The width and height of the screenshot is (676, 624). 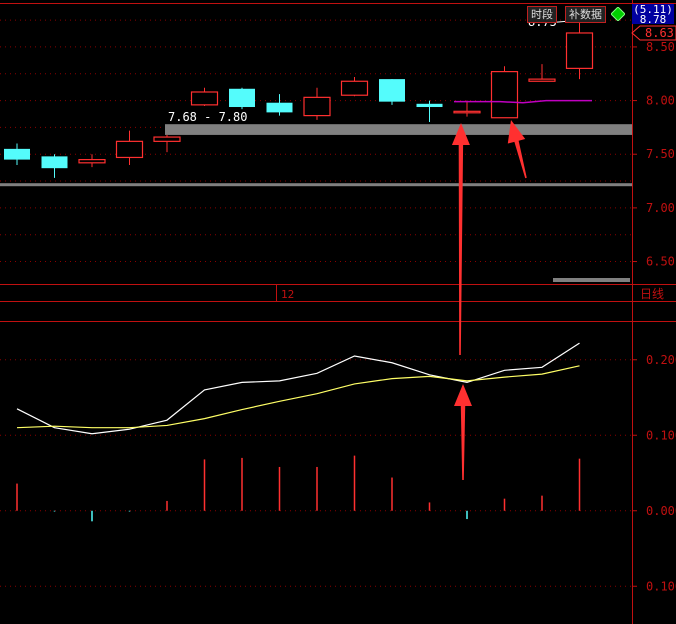 What do you see at coordinates (660, 208) in the screenshot?
I see `price-axis-label: 7.00` at bounding box center [660, 208].